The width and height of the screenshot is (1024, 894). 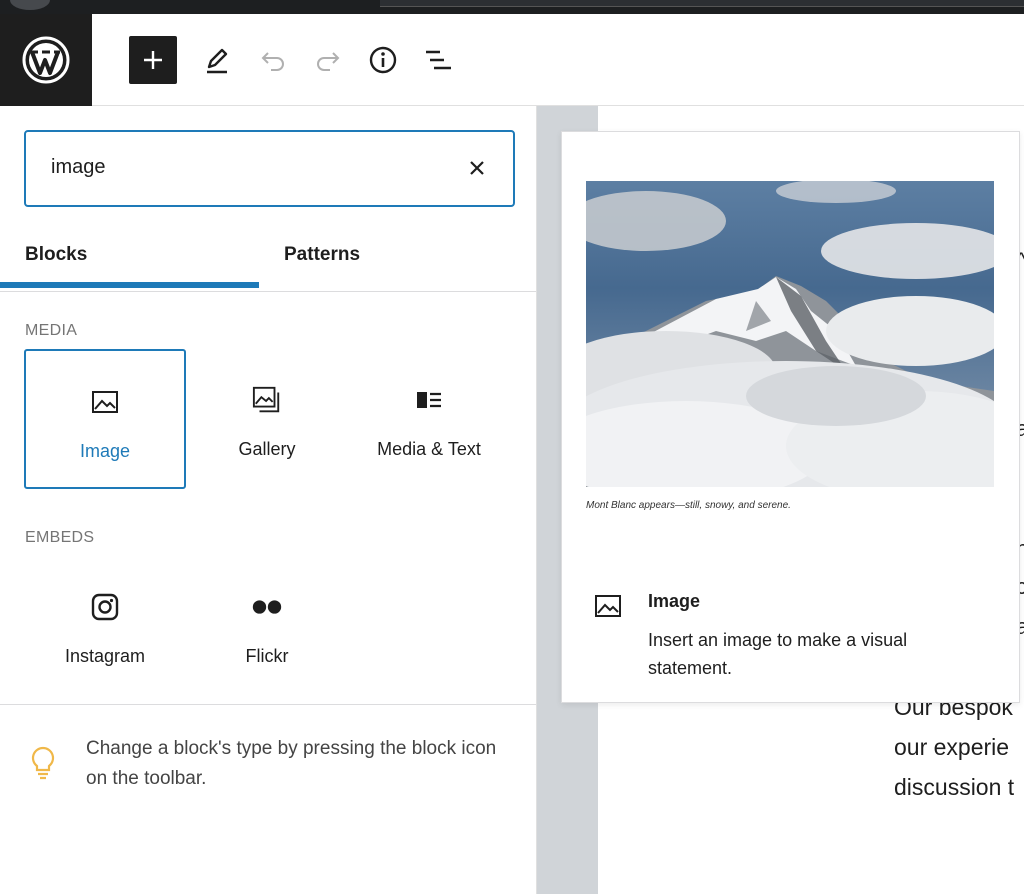 I want to click on undo-icon, so click(x=272, y=61).